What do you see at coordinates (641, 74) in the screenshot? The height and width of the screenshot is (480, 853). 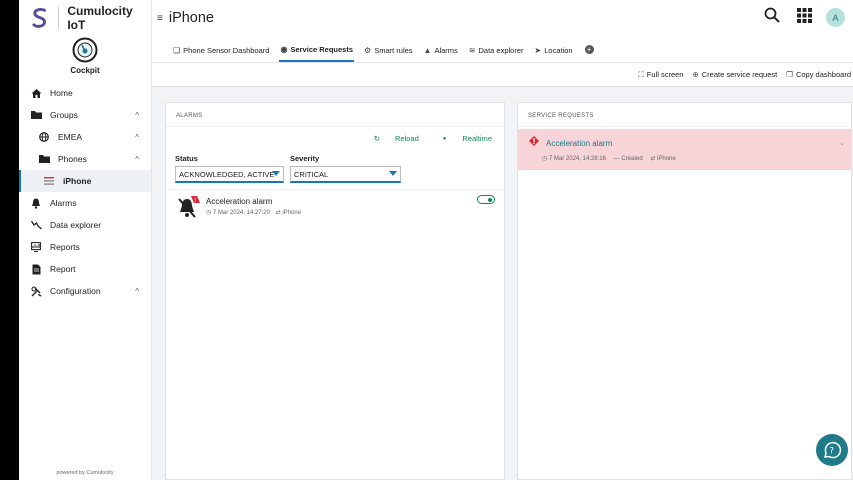 I see `fullscreen-icon: ⛶` at bounding box center [641, 74].